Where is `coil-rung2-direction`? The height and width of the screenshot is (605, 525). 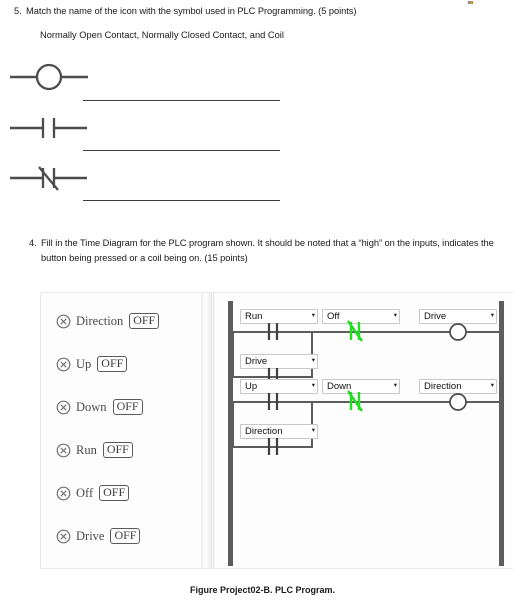
coil-rung2-direction is located at coordinates (458, 403).